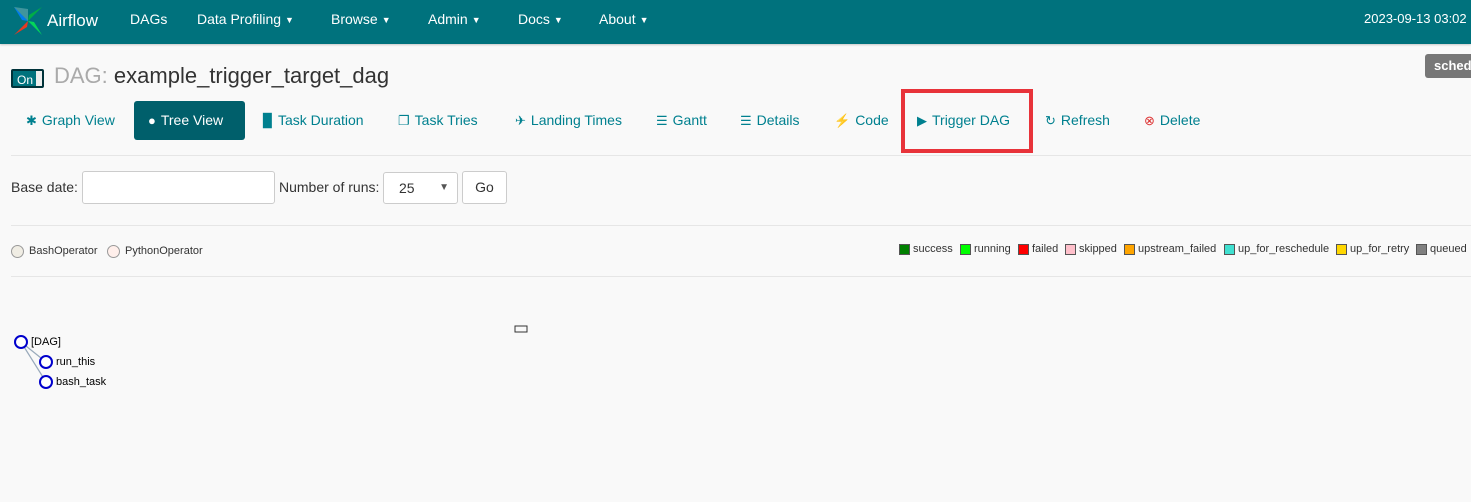  I want to click on go-button: Go, so click(484, 187).